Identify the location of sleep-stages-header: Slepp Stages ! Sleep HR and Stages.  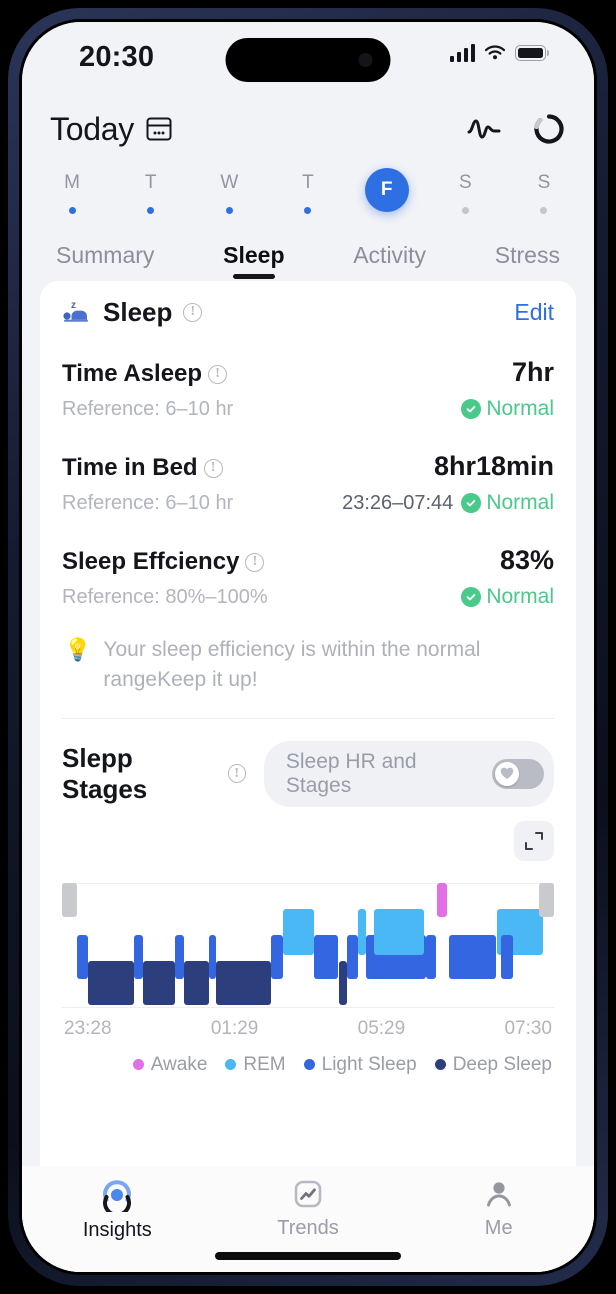
(308, 763).